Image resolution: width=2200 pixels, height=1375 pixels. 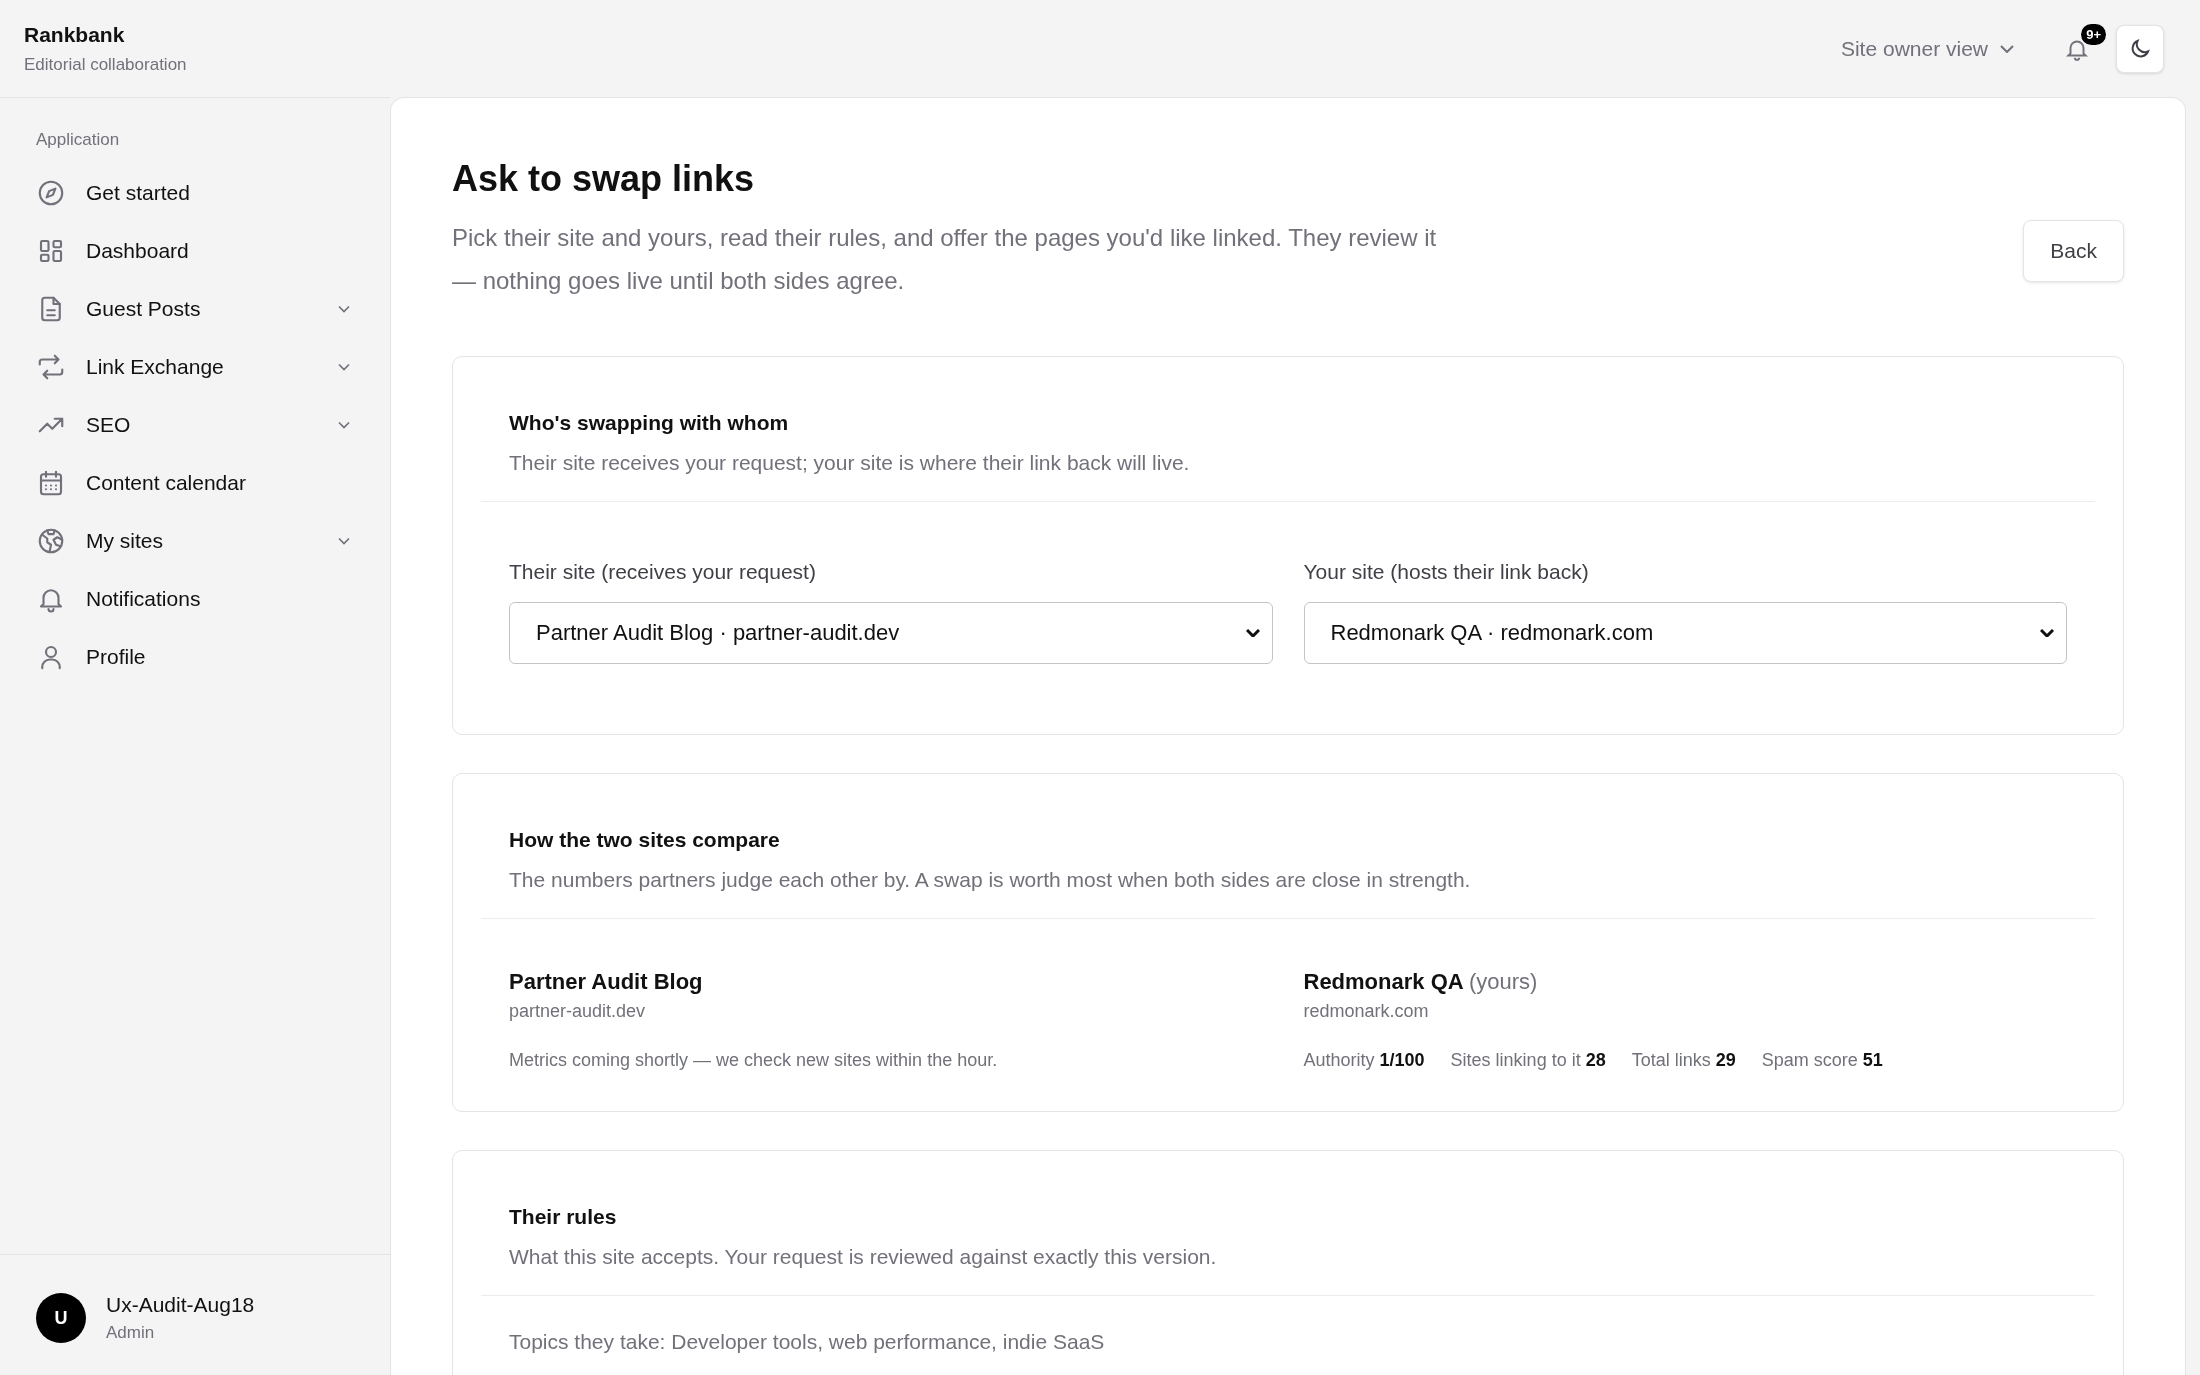 I want to click on view-switch-dropdown: Site owner view, so click(x=1927, y=48).